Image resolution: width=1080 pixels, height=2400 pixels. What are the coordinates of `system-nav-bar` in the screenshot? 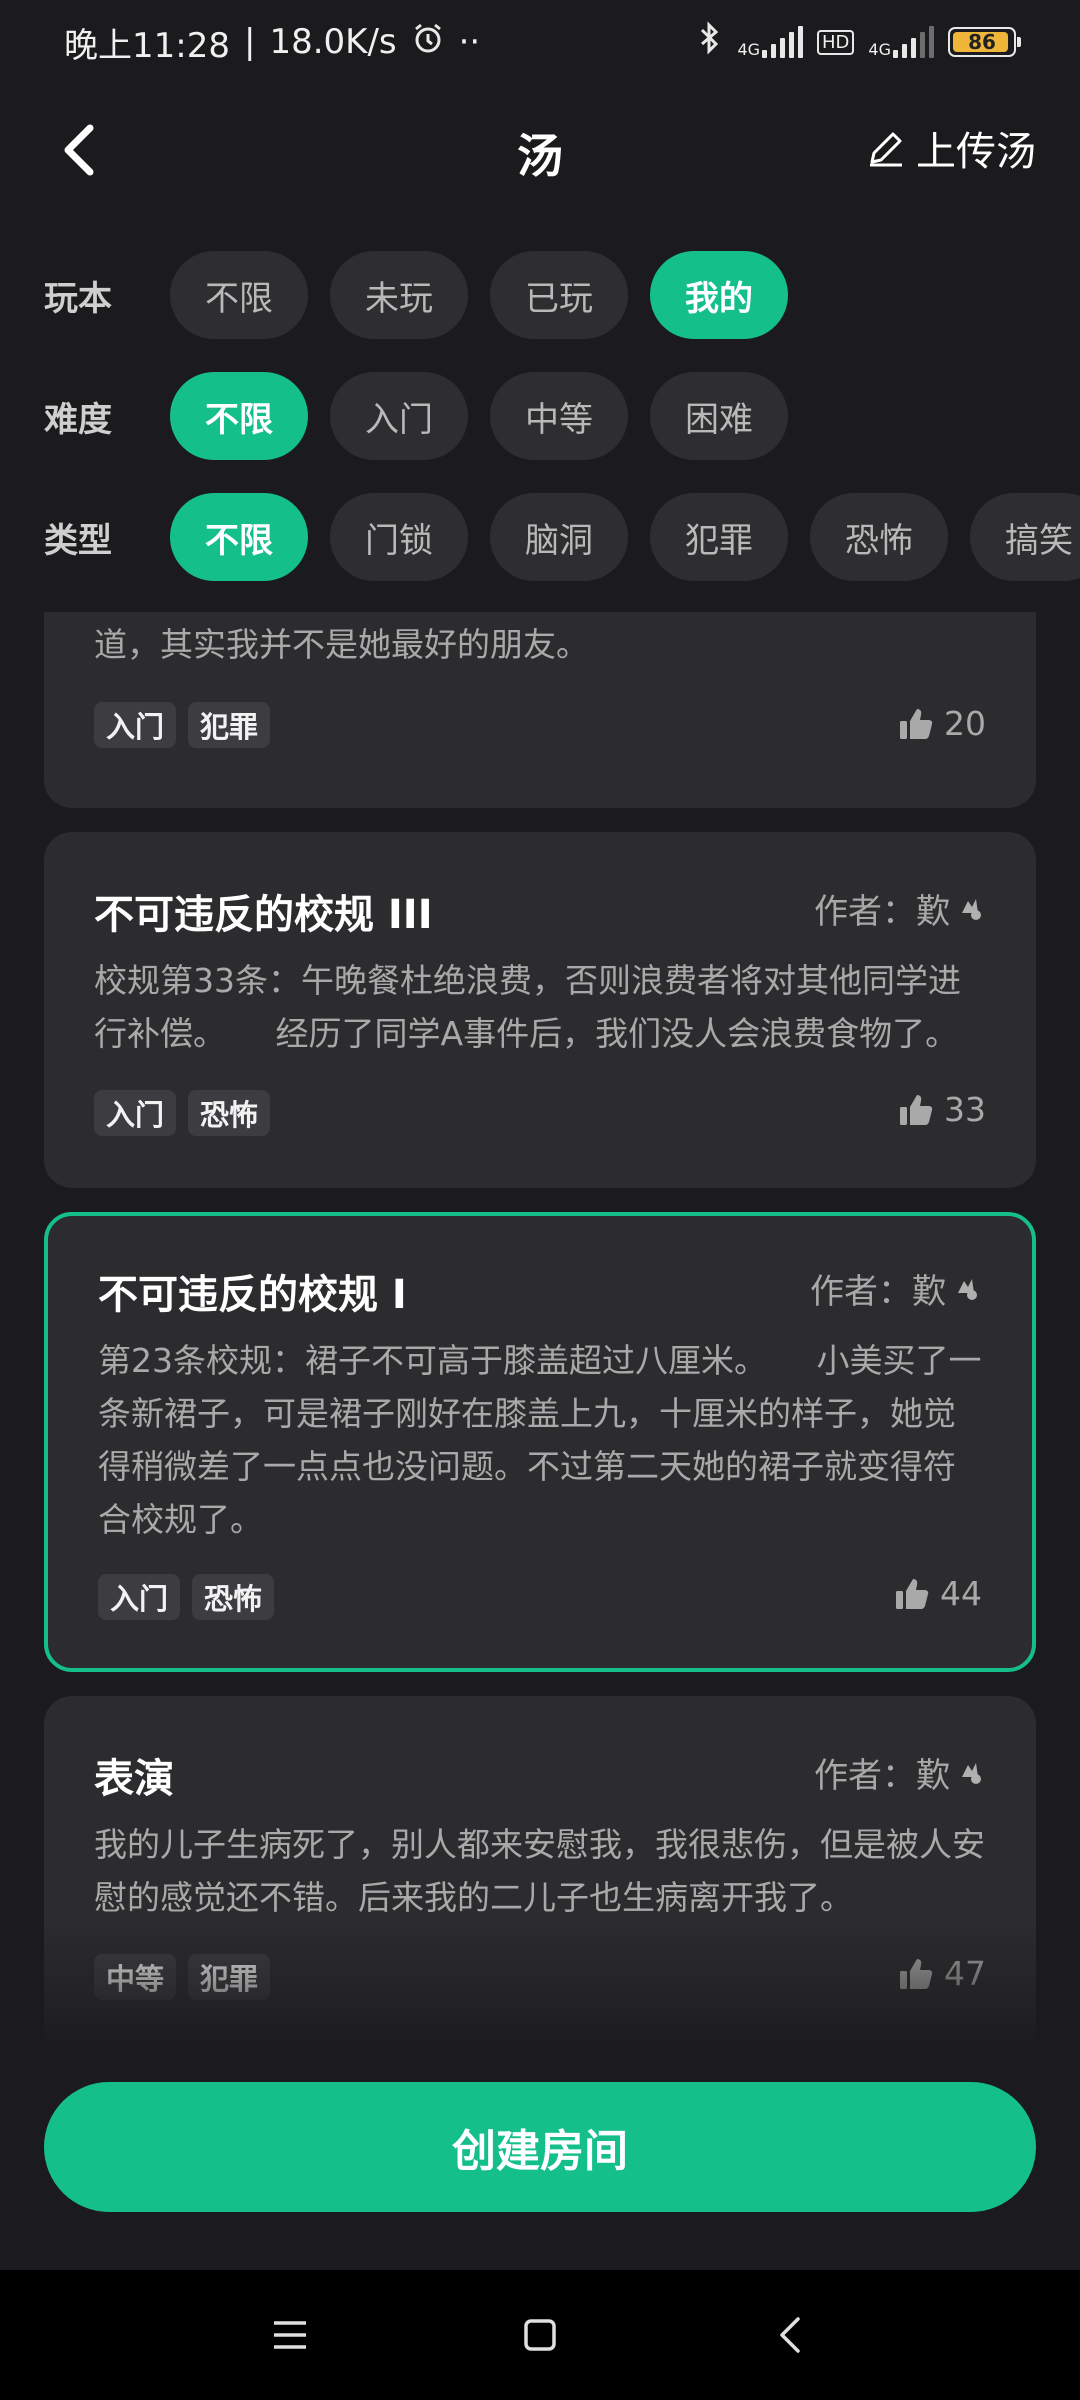 It's located at (540, 2335).